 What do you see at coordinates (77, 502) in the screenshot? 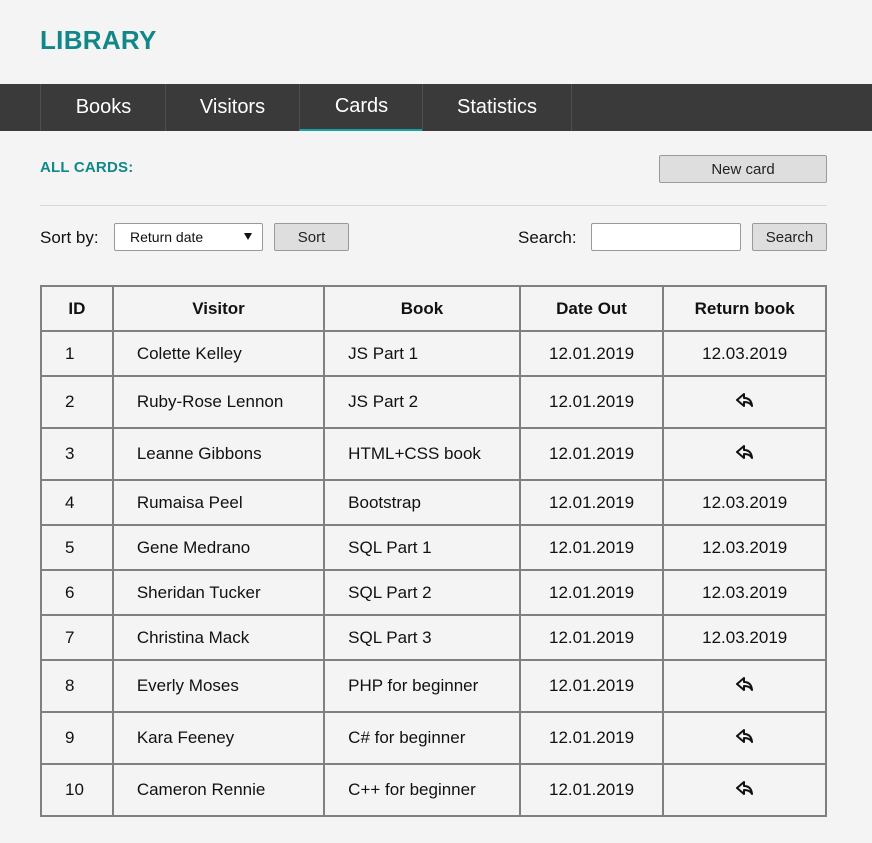
I see `cell-id: 4` at bounding box center [77, 502].